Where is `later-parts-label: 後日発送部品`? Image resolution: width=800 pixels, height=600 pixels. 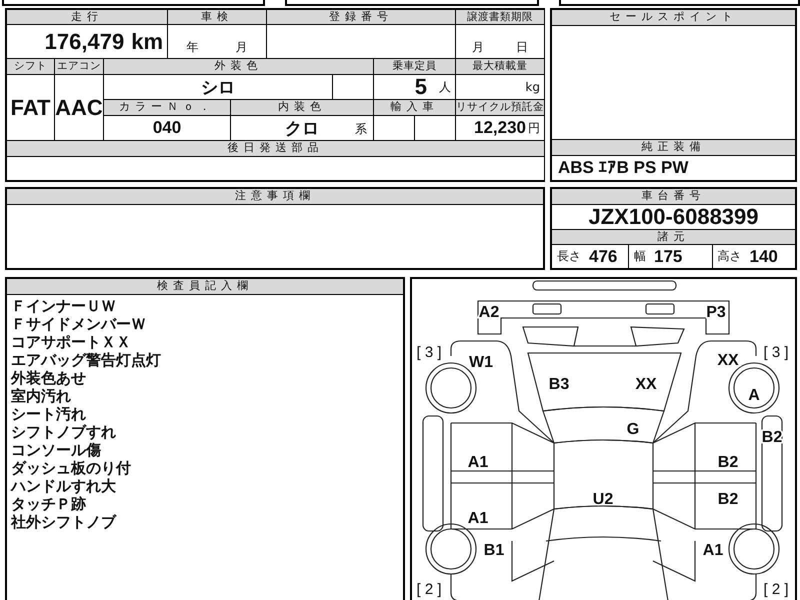 later-parts-label: 後日発送部品 is located at coordinates (275, 148).